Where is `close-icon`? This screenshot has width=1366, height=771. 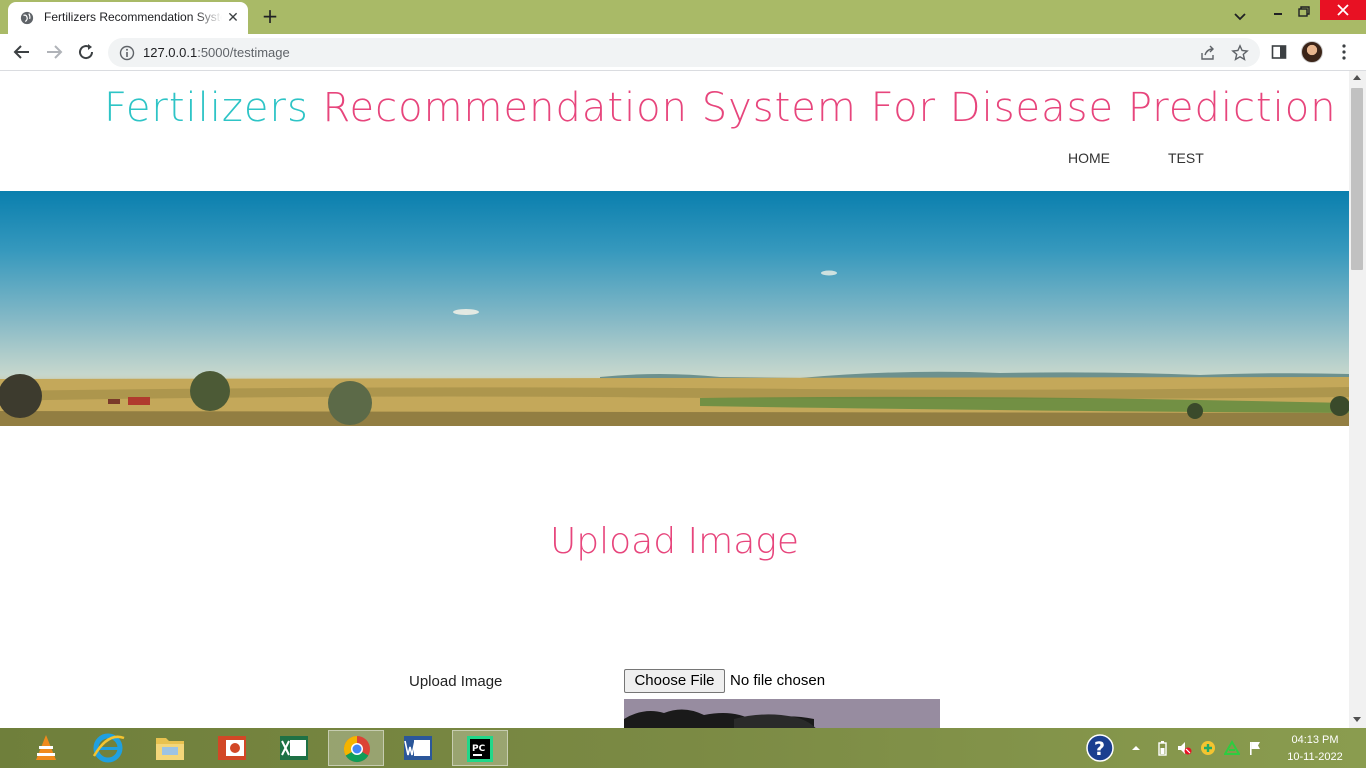
close-icon is located at coordinates (1343, 10).